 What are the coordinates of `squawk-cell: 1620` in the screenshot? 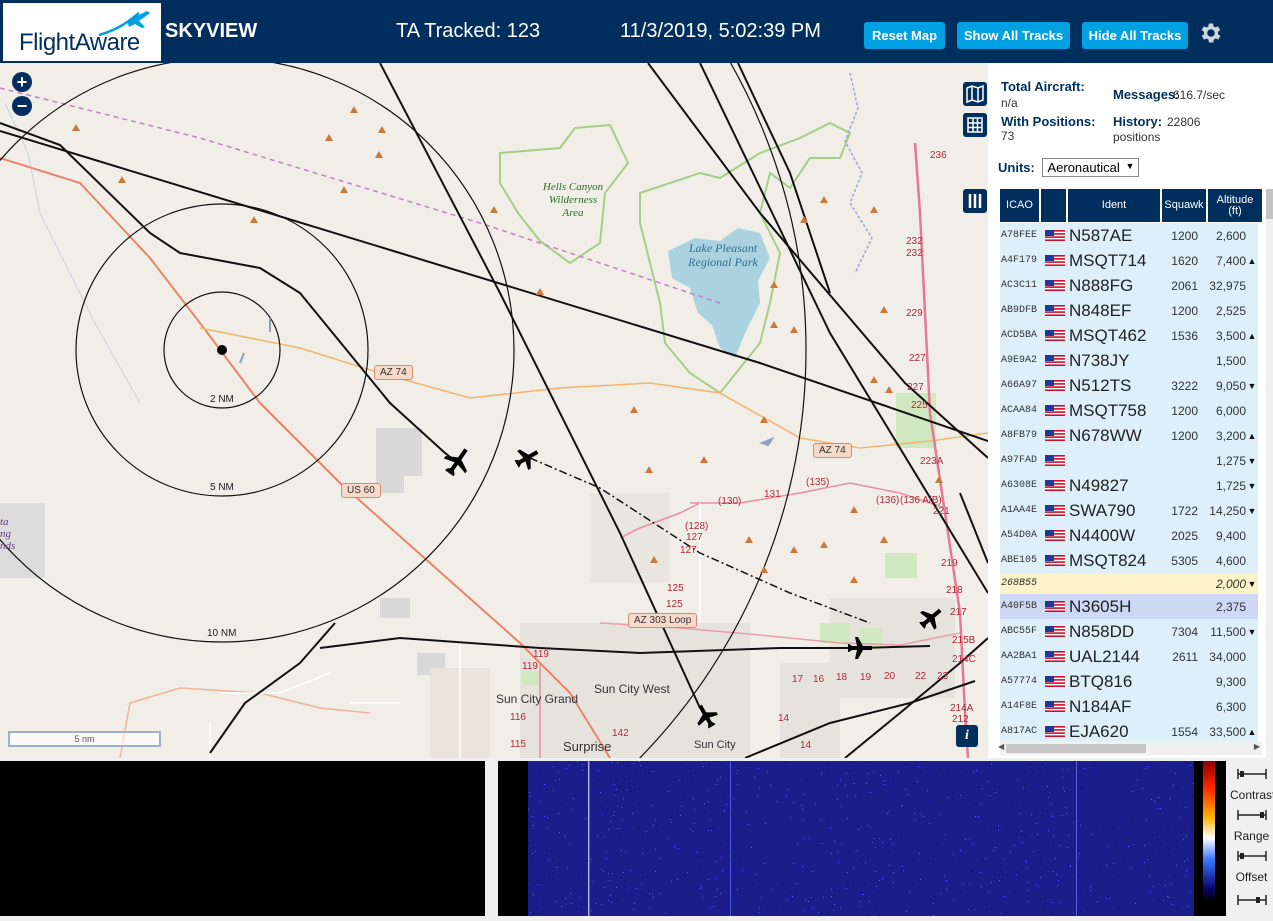 It's located at (1184, 260).